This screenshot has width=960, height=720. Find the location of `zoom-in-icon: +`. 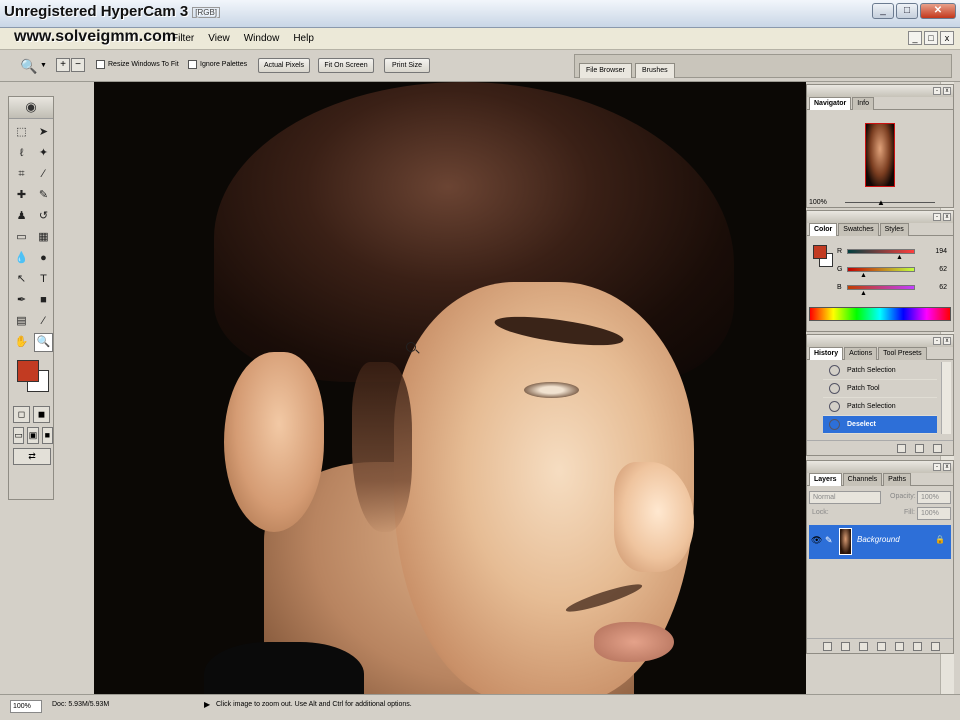

zoom-in-icon: + is located at coordinates (63, 65).